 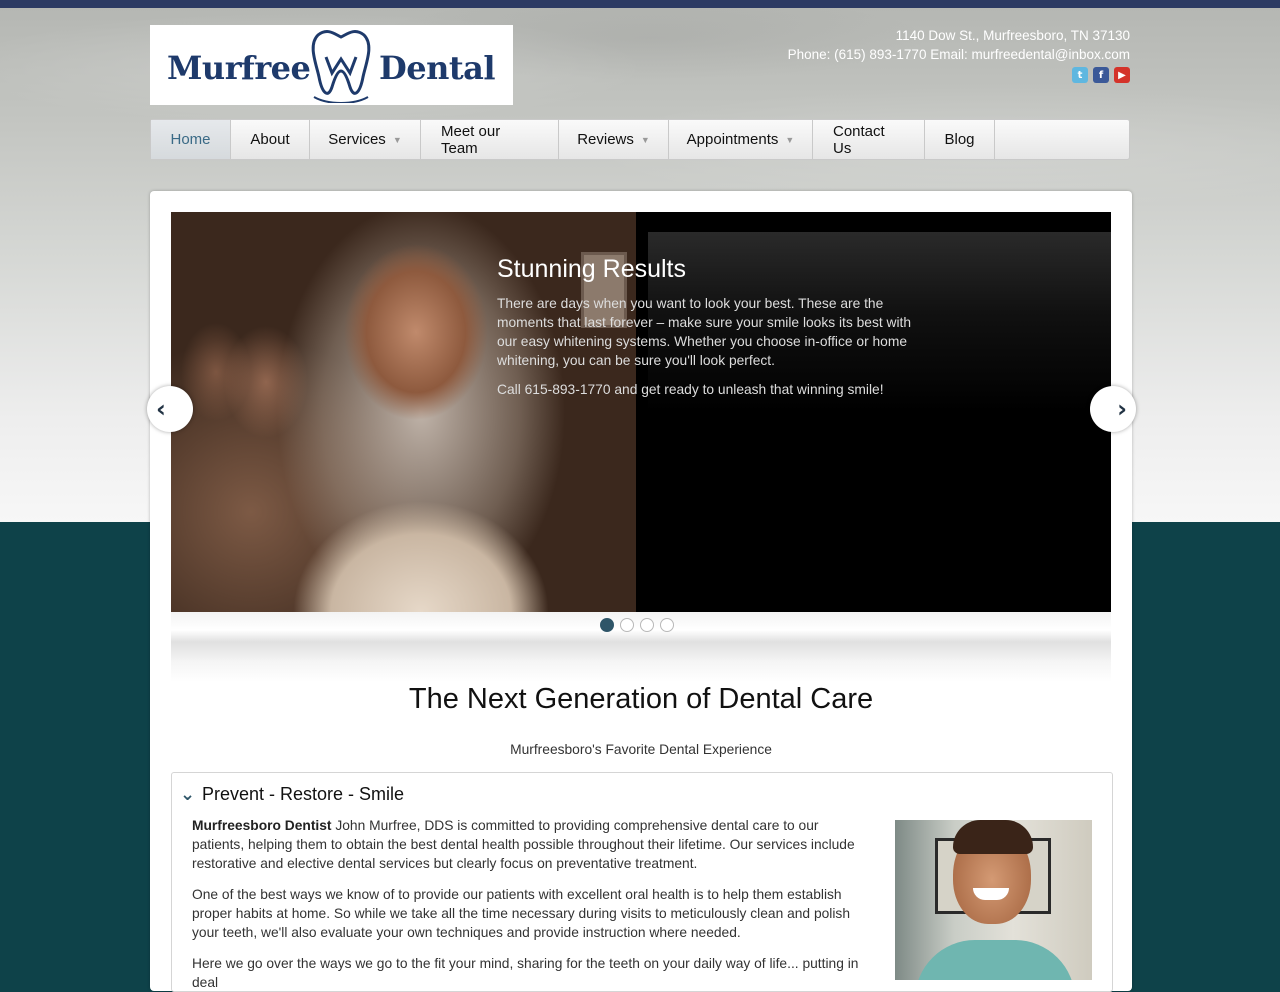 What do you see at coordinates (270, 139) in the screenshot?
I see `nav-about: About` at bounding box center [270, 139].